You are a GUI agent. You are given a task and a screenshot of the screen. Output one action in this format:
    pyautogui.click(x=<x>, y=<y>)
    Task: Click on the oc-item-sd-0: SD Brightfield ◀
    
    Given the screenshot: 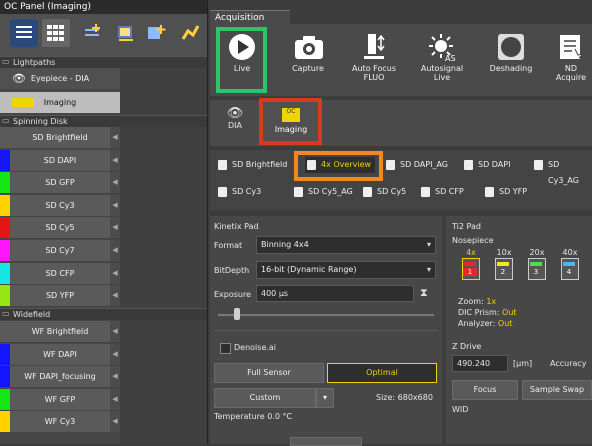 What is the action you would take?
    pyautogui.click(x=60, y=138)
    